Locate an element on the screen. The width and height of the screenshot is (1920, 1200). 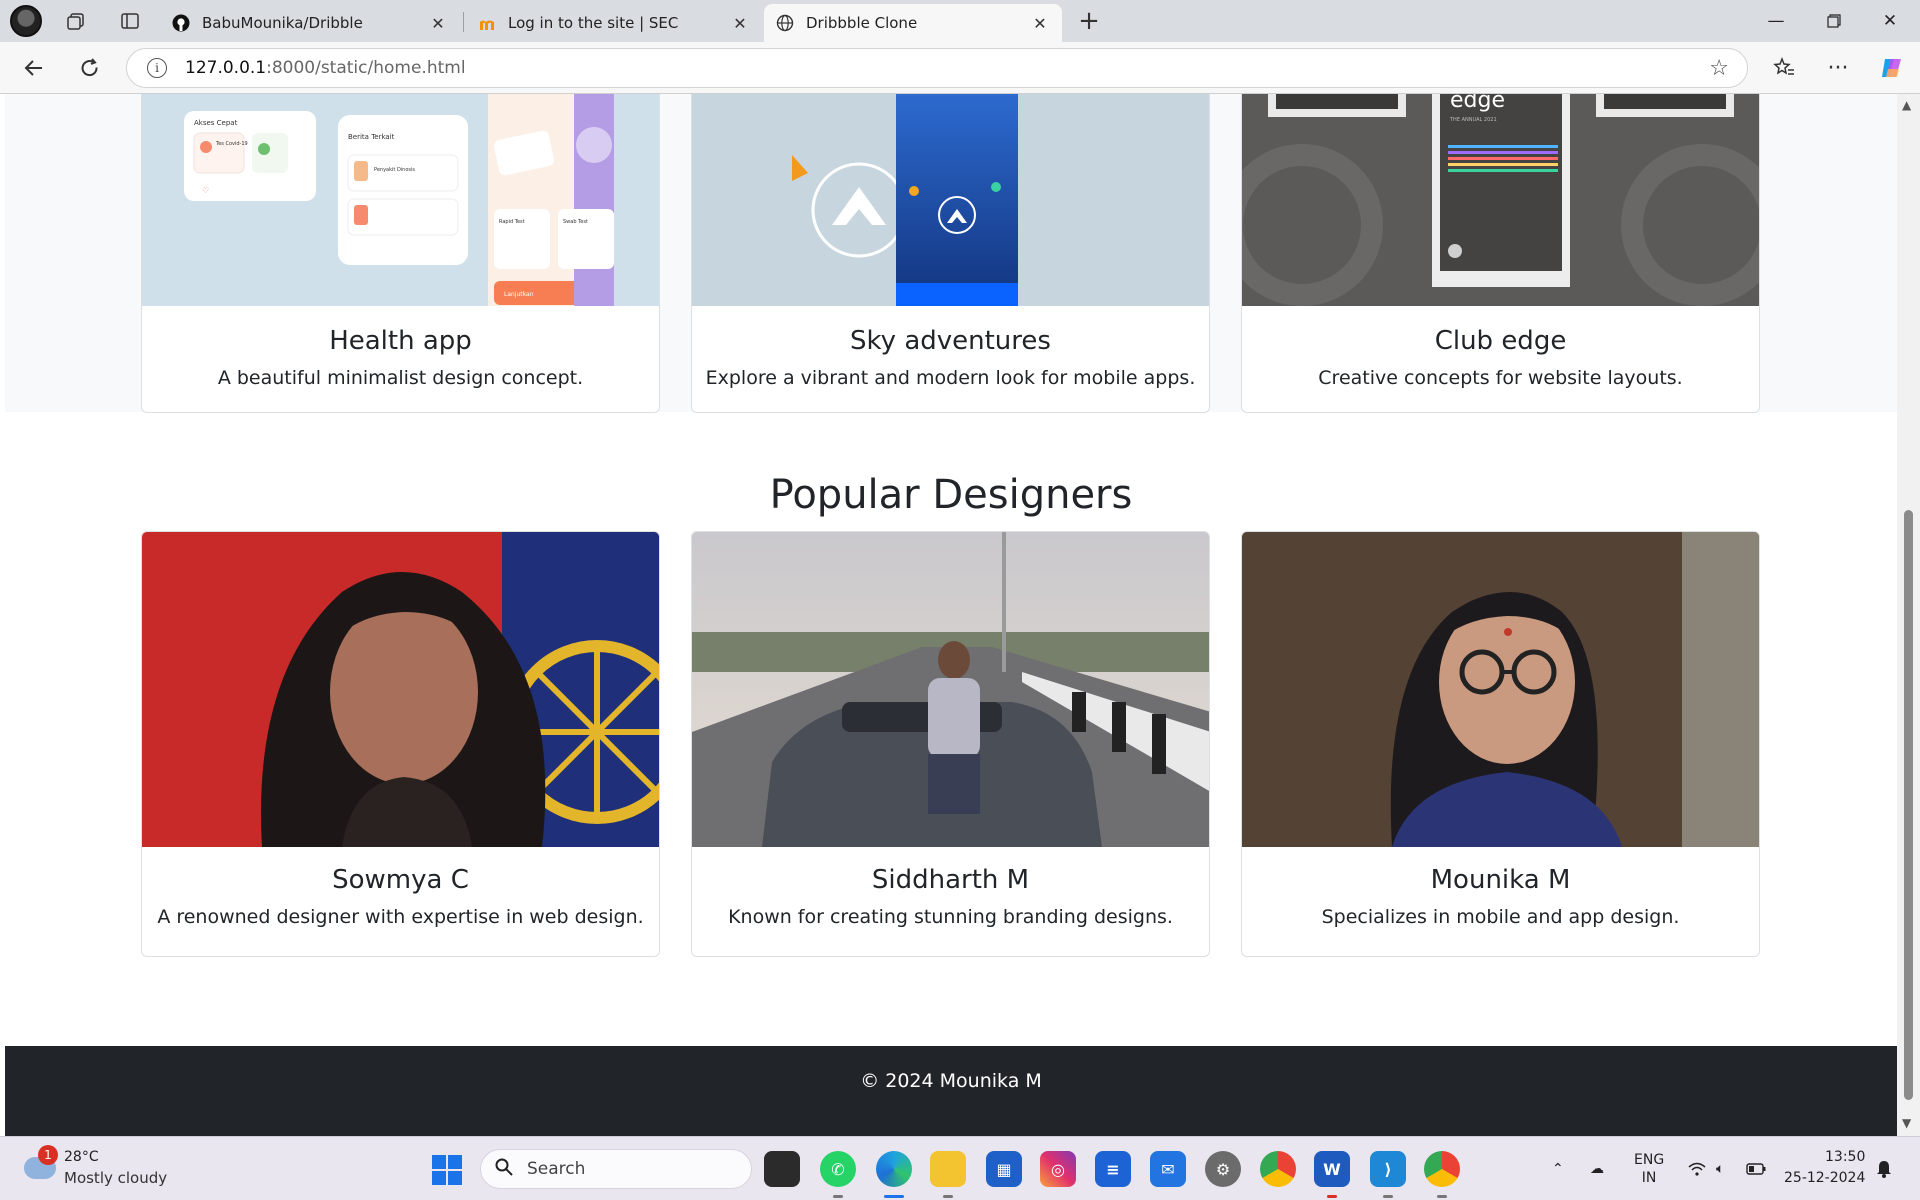
reload-icon is located at coordinates (90, 68).